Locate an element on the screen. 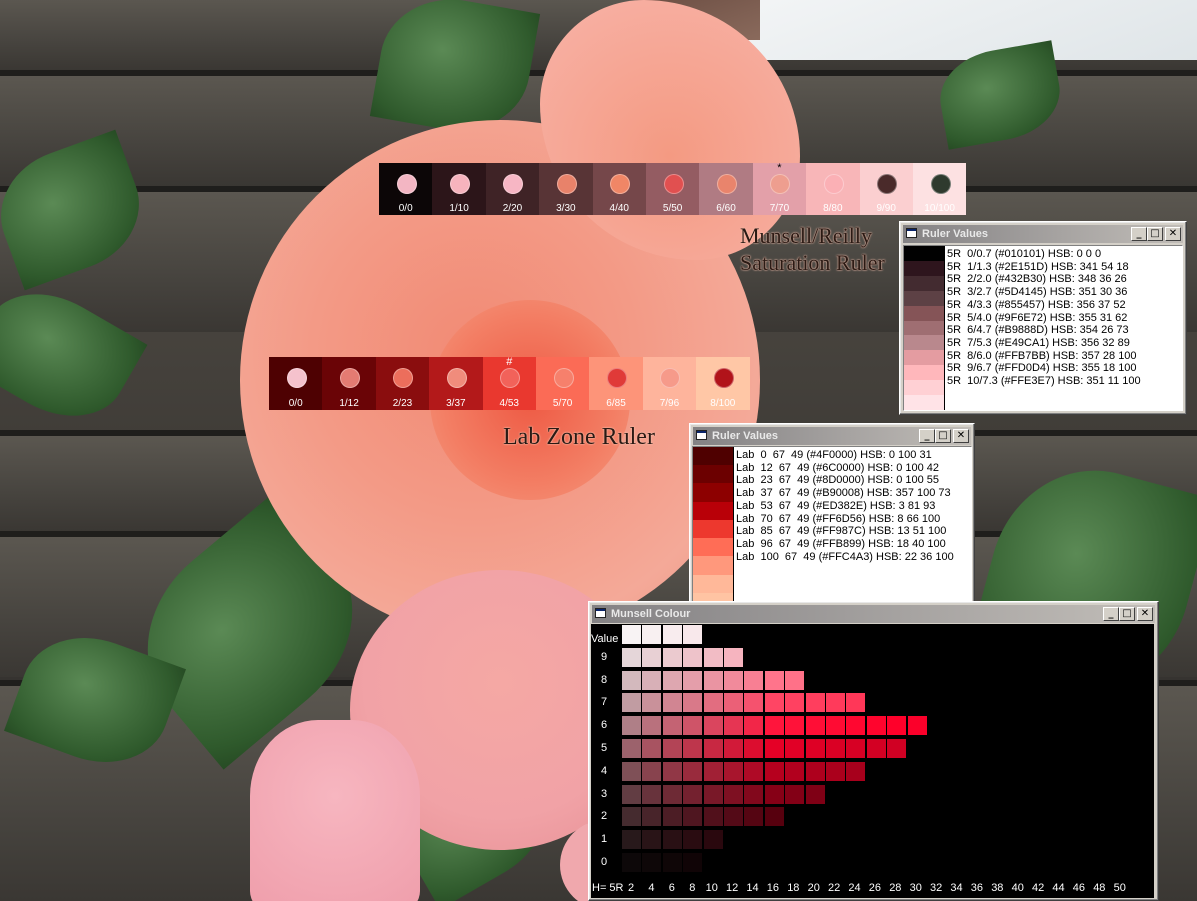  ruler-value-row: Lab 23 67 49 (#8D0000) HSB: 0 100 55 is located at coordinates (845, 480).